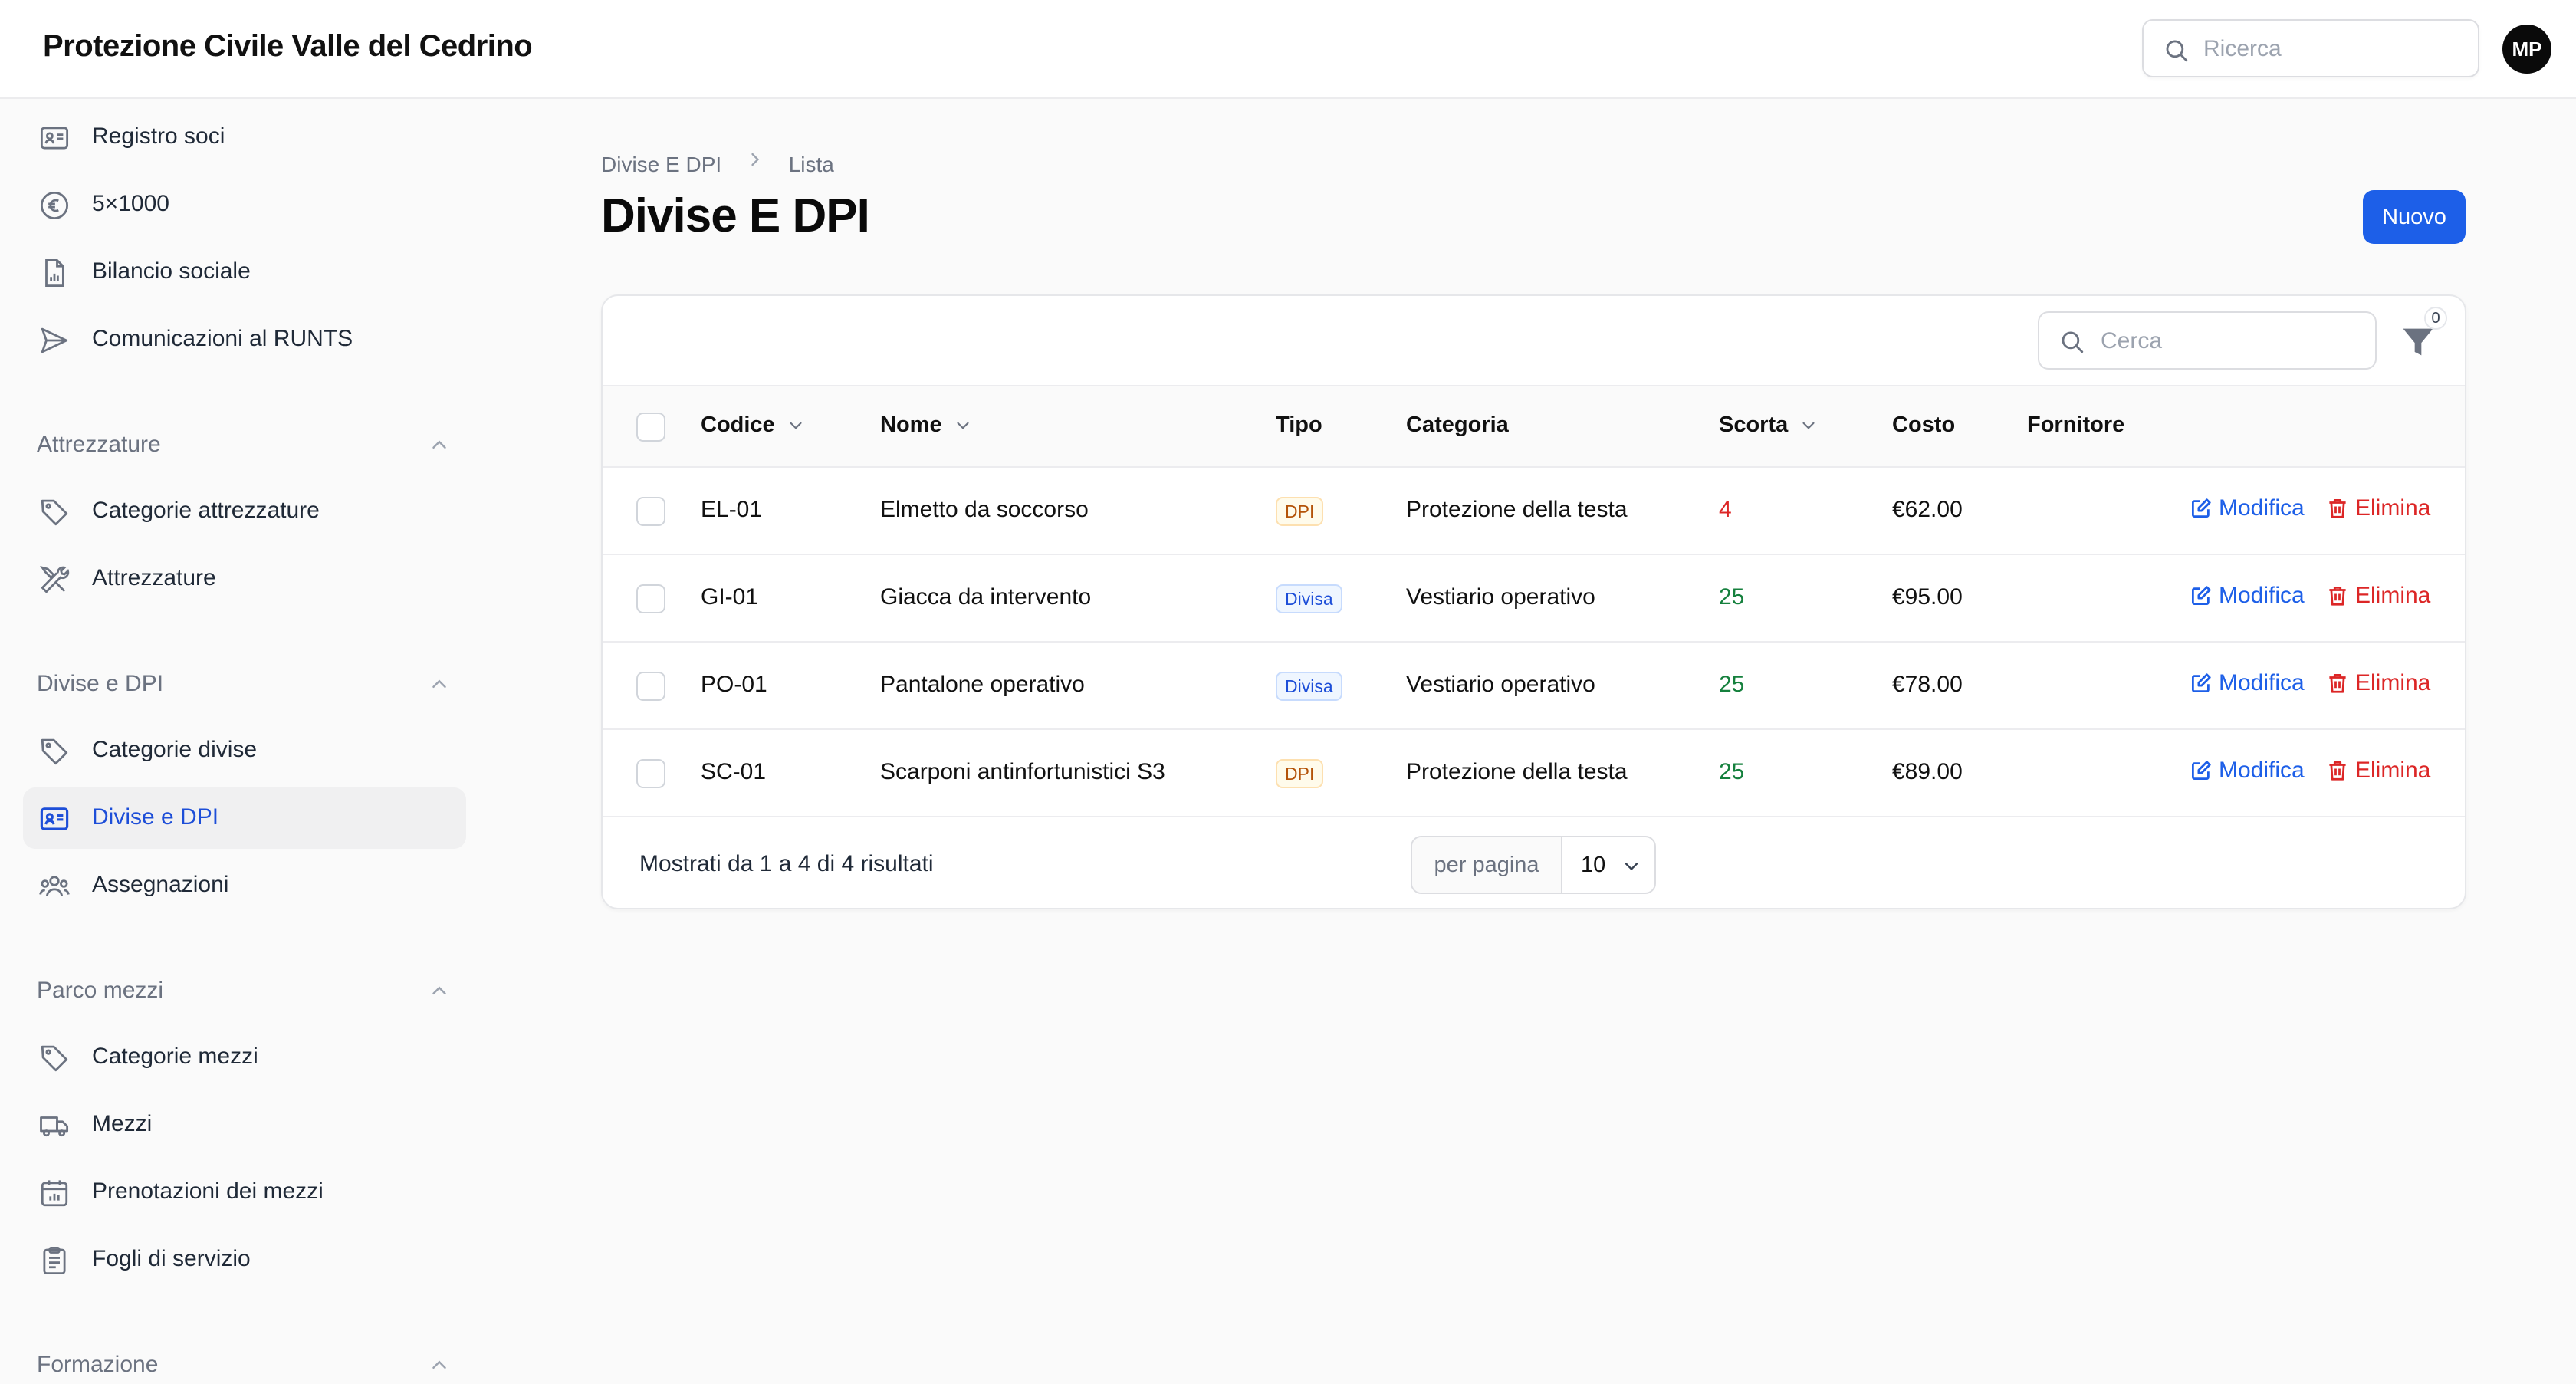 The image size is (2576, 1384). What do you see at coordinates (734, 685) in the screenshot?
I see `cell-code: PO-01` at bounding box center [734, 685].